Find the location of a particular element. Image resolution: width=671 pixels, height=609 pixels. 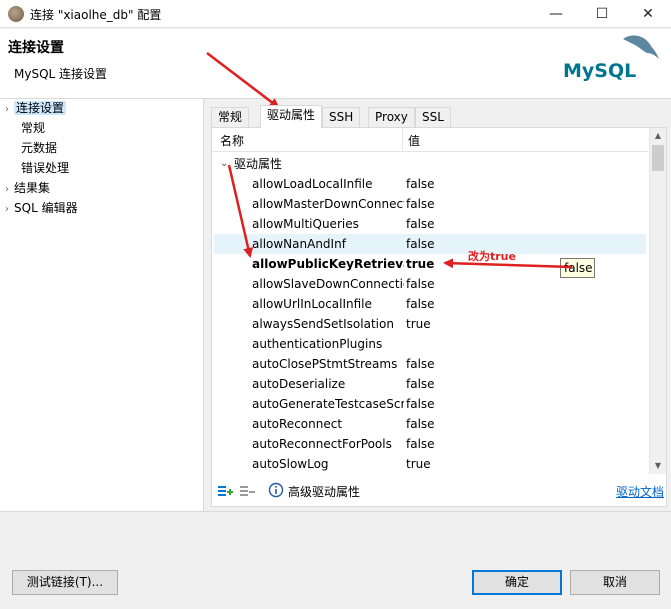

nav-item-label: 错误处理 is located at coordinates (45, 168).